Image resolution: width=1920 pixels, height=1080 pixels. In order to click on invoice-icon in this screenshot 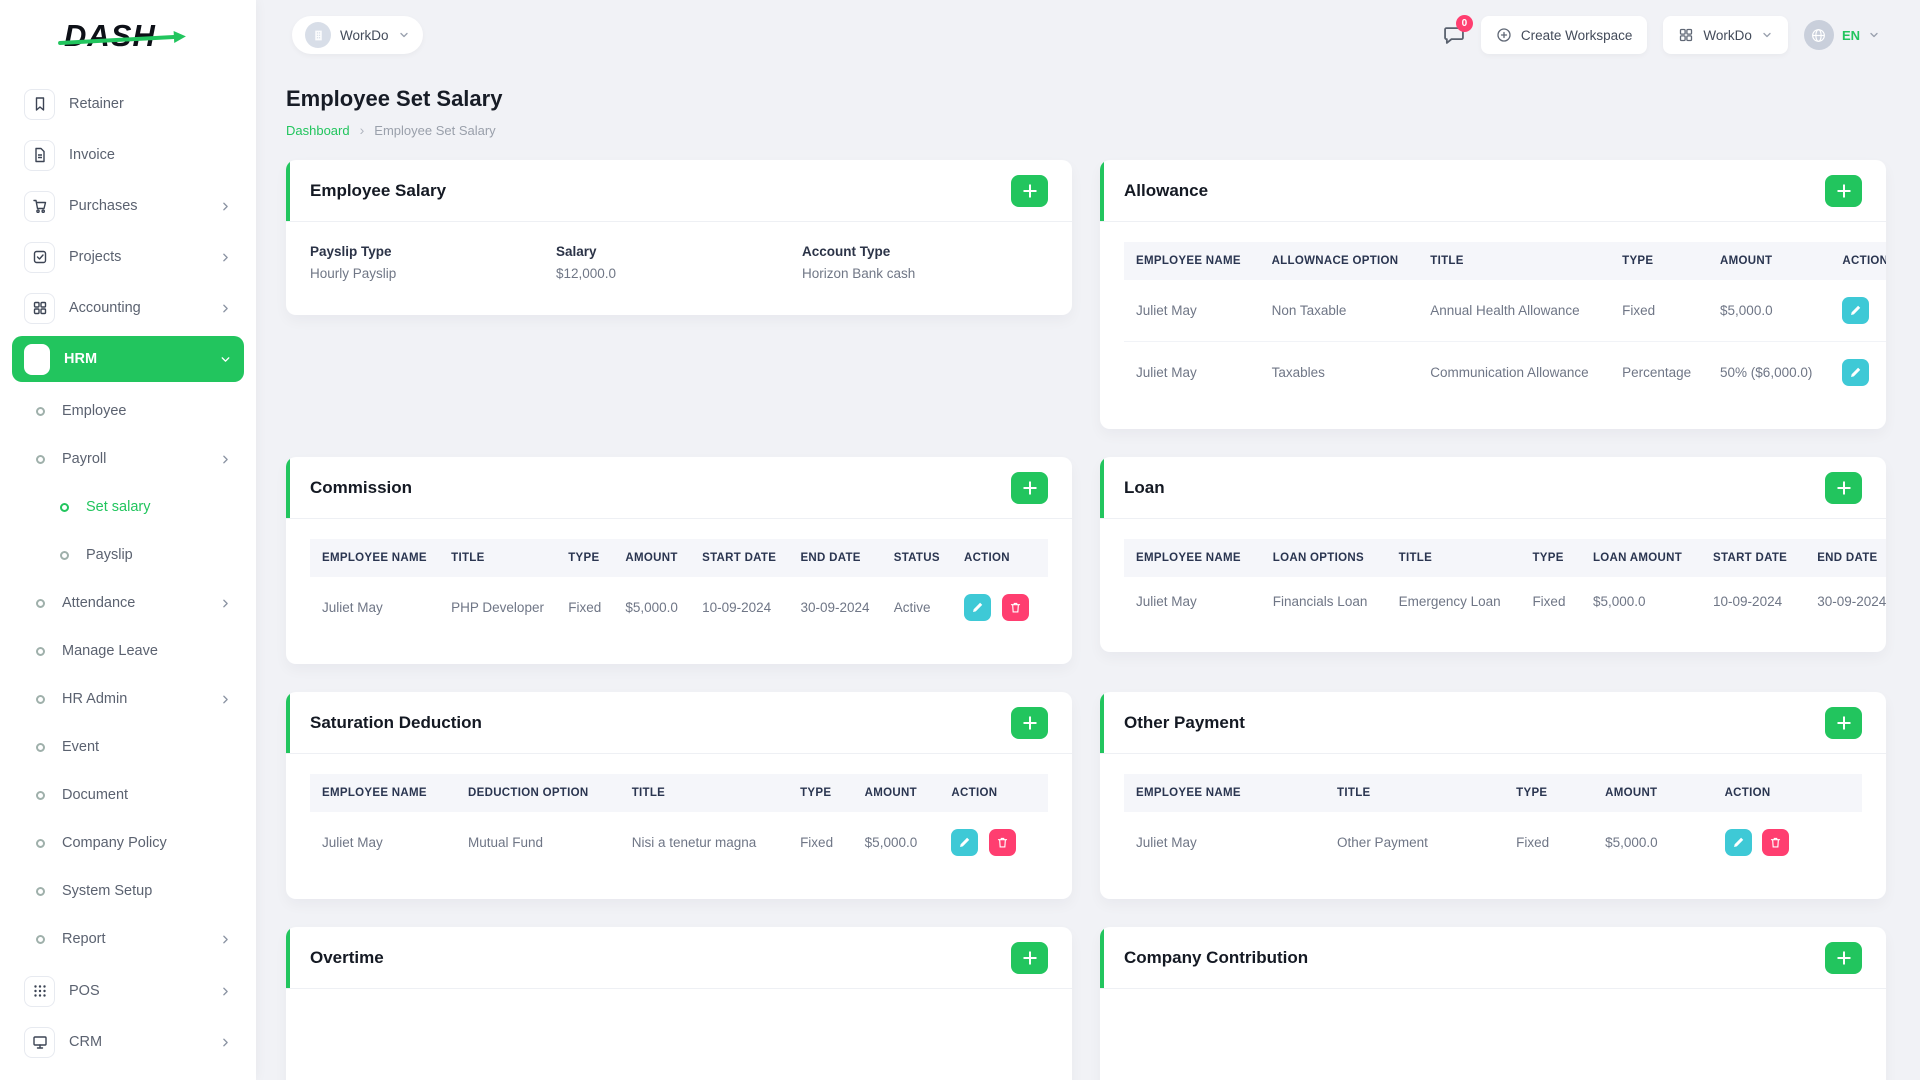, I will do `click(39, 155)`.